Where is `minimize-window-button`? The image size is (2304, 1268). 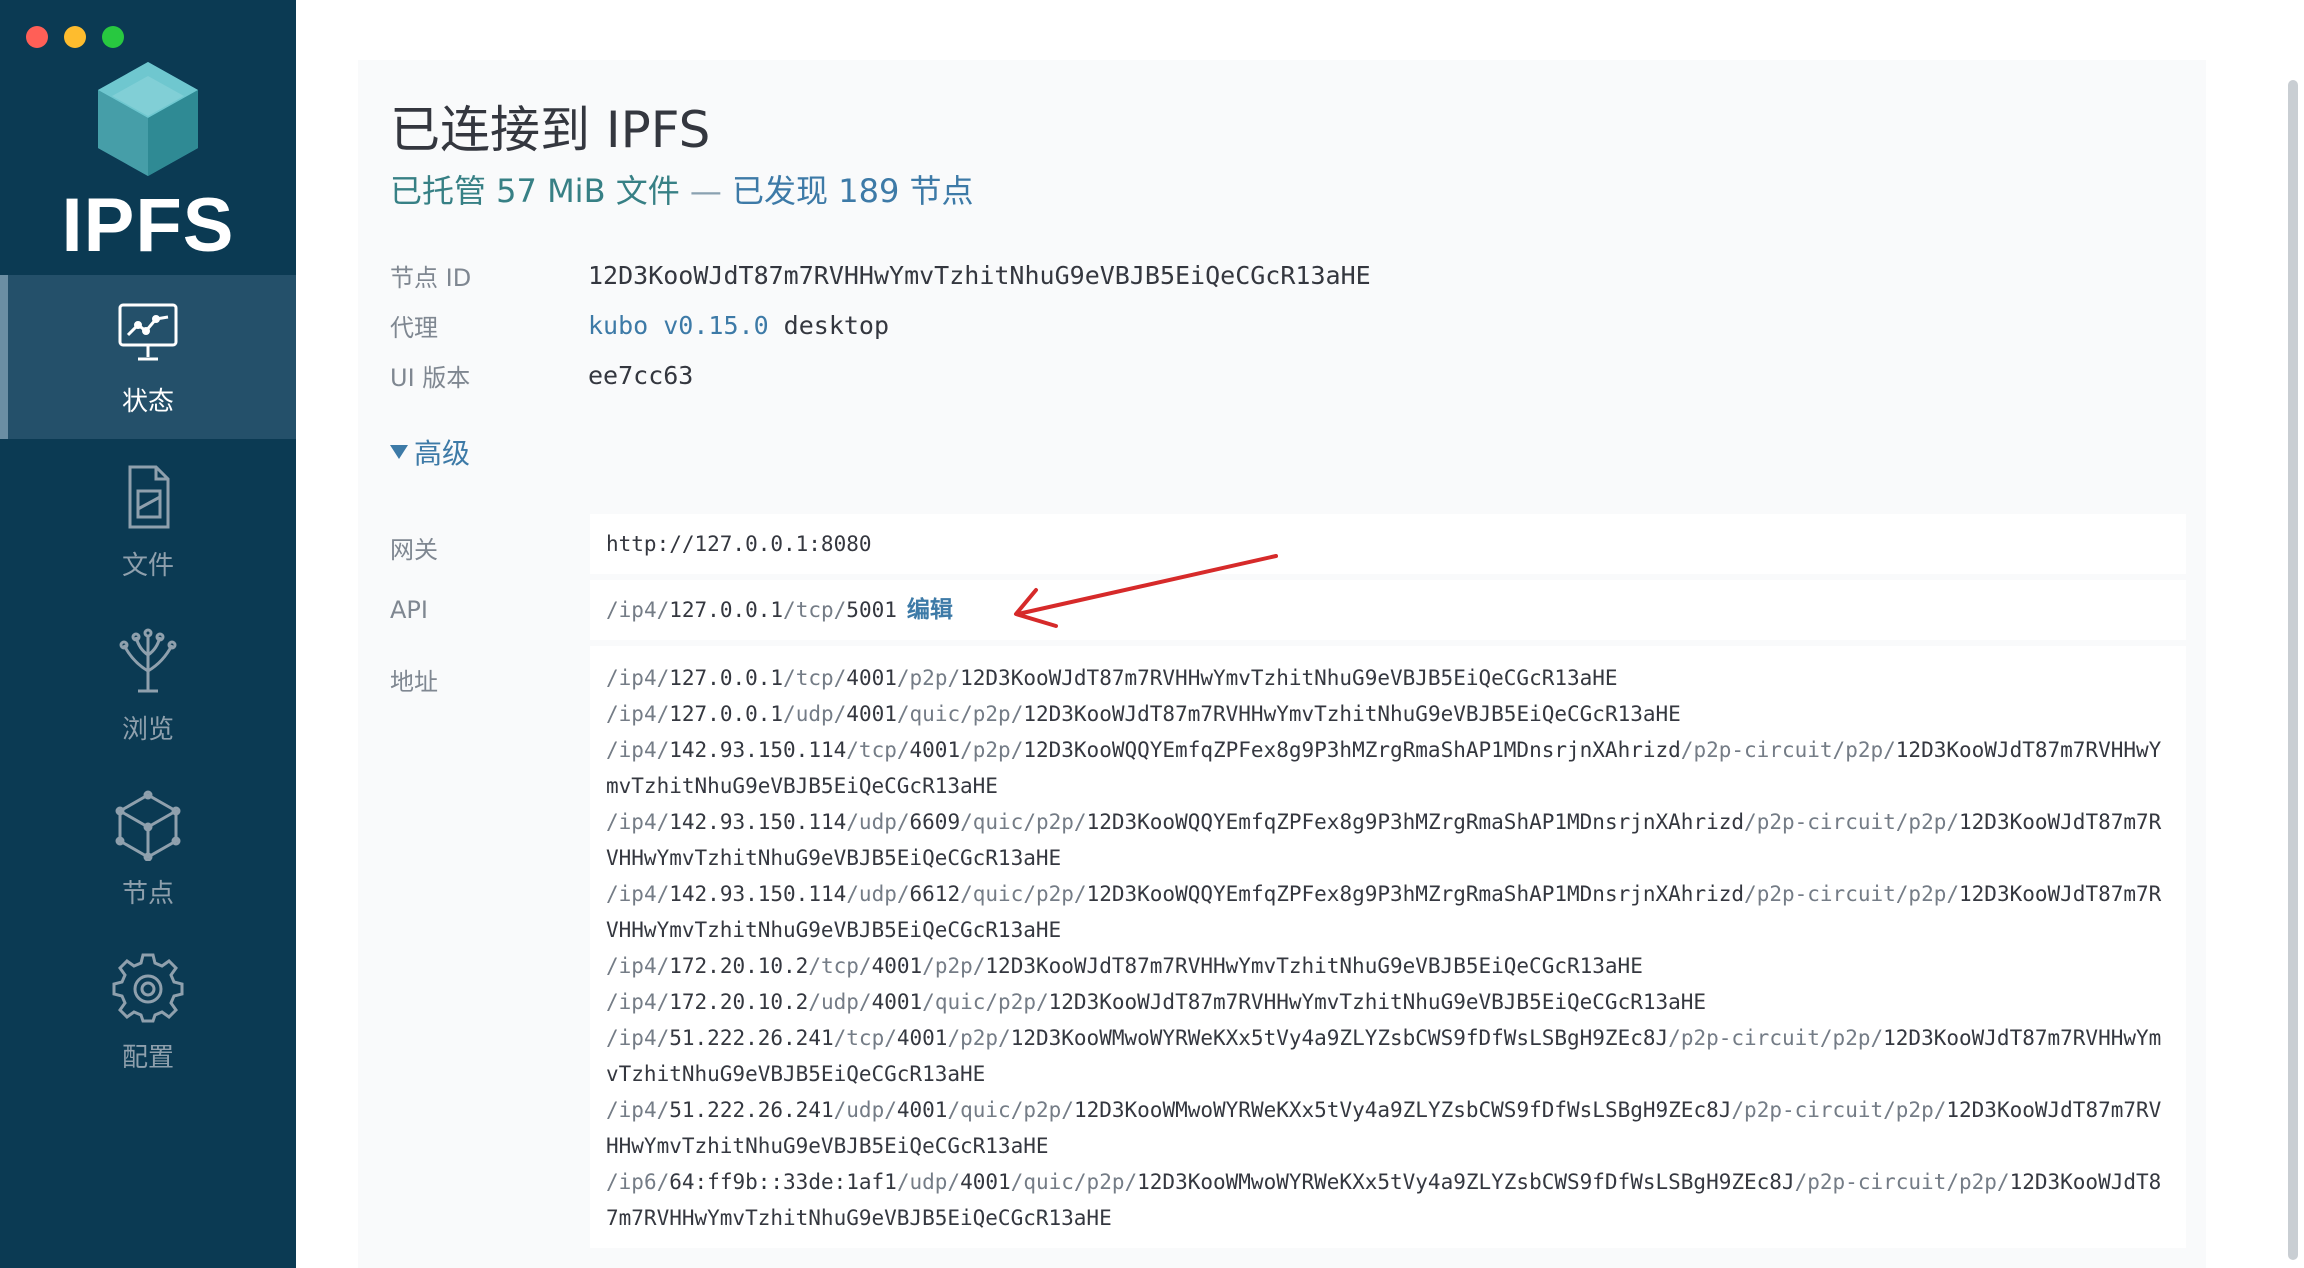 minimize-window-button is located at coordinates (75, 37).